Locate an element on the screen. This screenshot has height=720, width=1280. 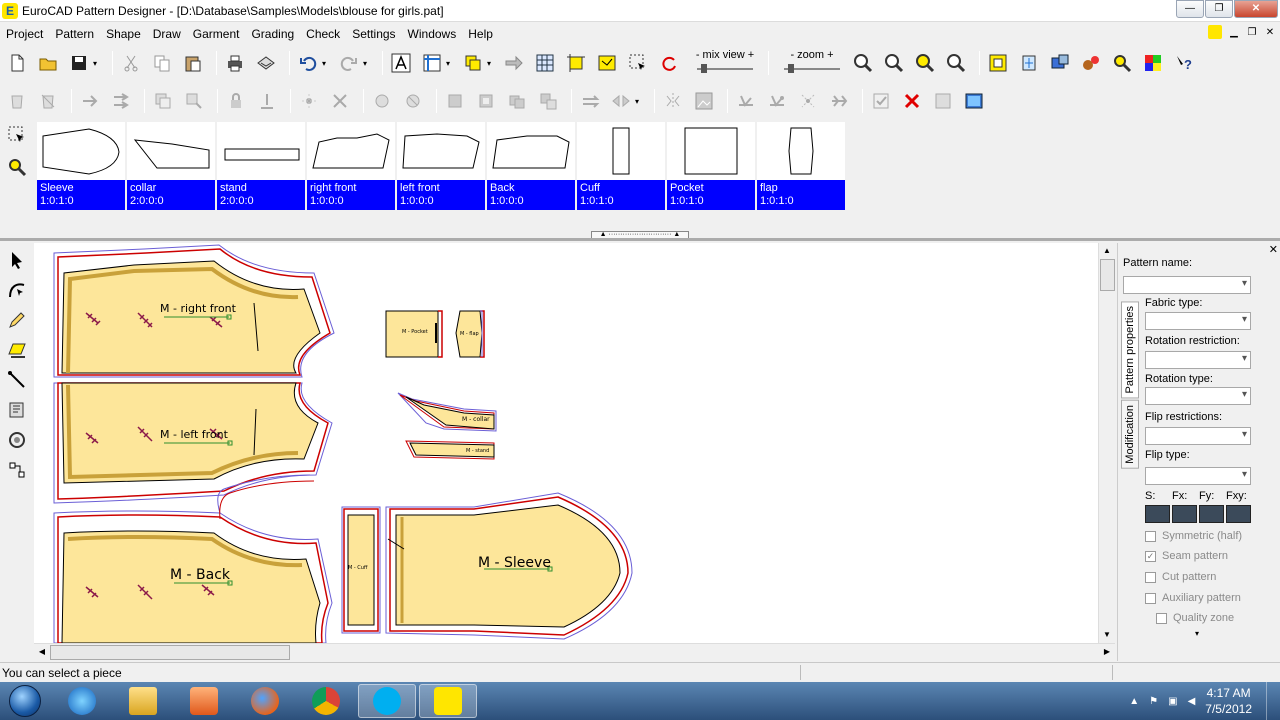
color-palette-icon is located at coordinates (1153, 63).